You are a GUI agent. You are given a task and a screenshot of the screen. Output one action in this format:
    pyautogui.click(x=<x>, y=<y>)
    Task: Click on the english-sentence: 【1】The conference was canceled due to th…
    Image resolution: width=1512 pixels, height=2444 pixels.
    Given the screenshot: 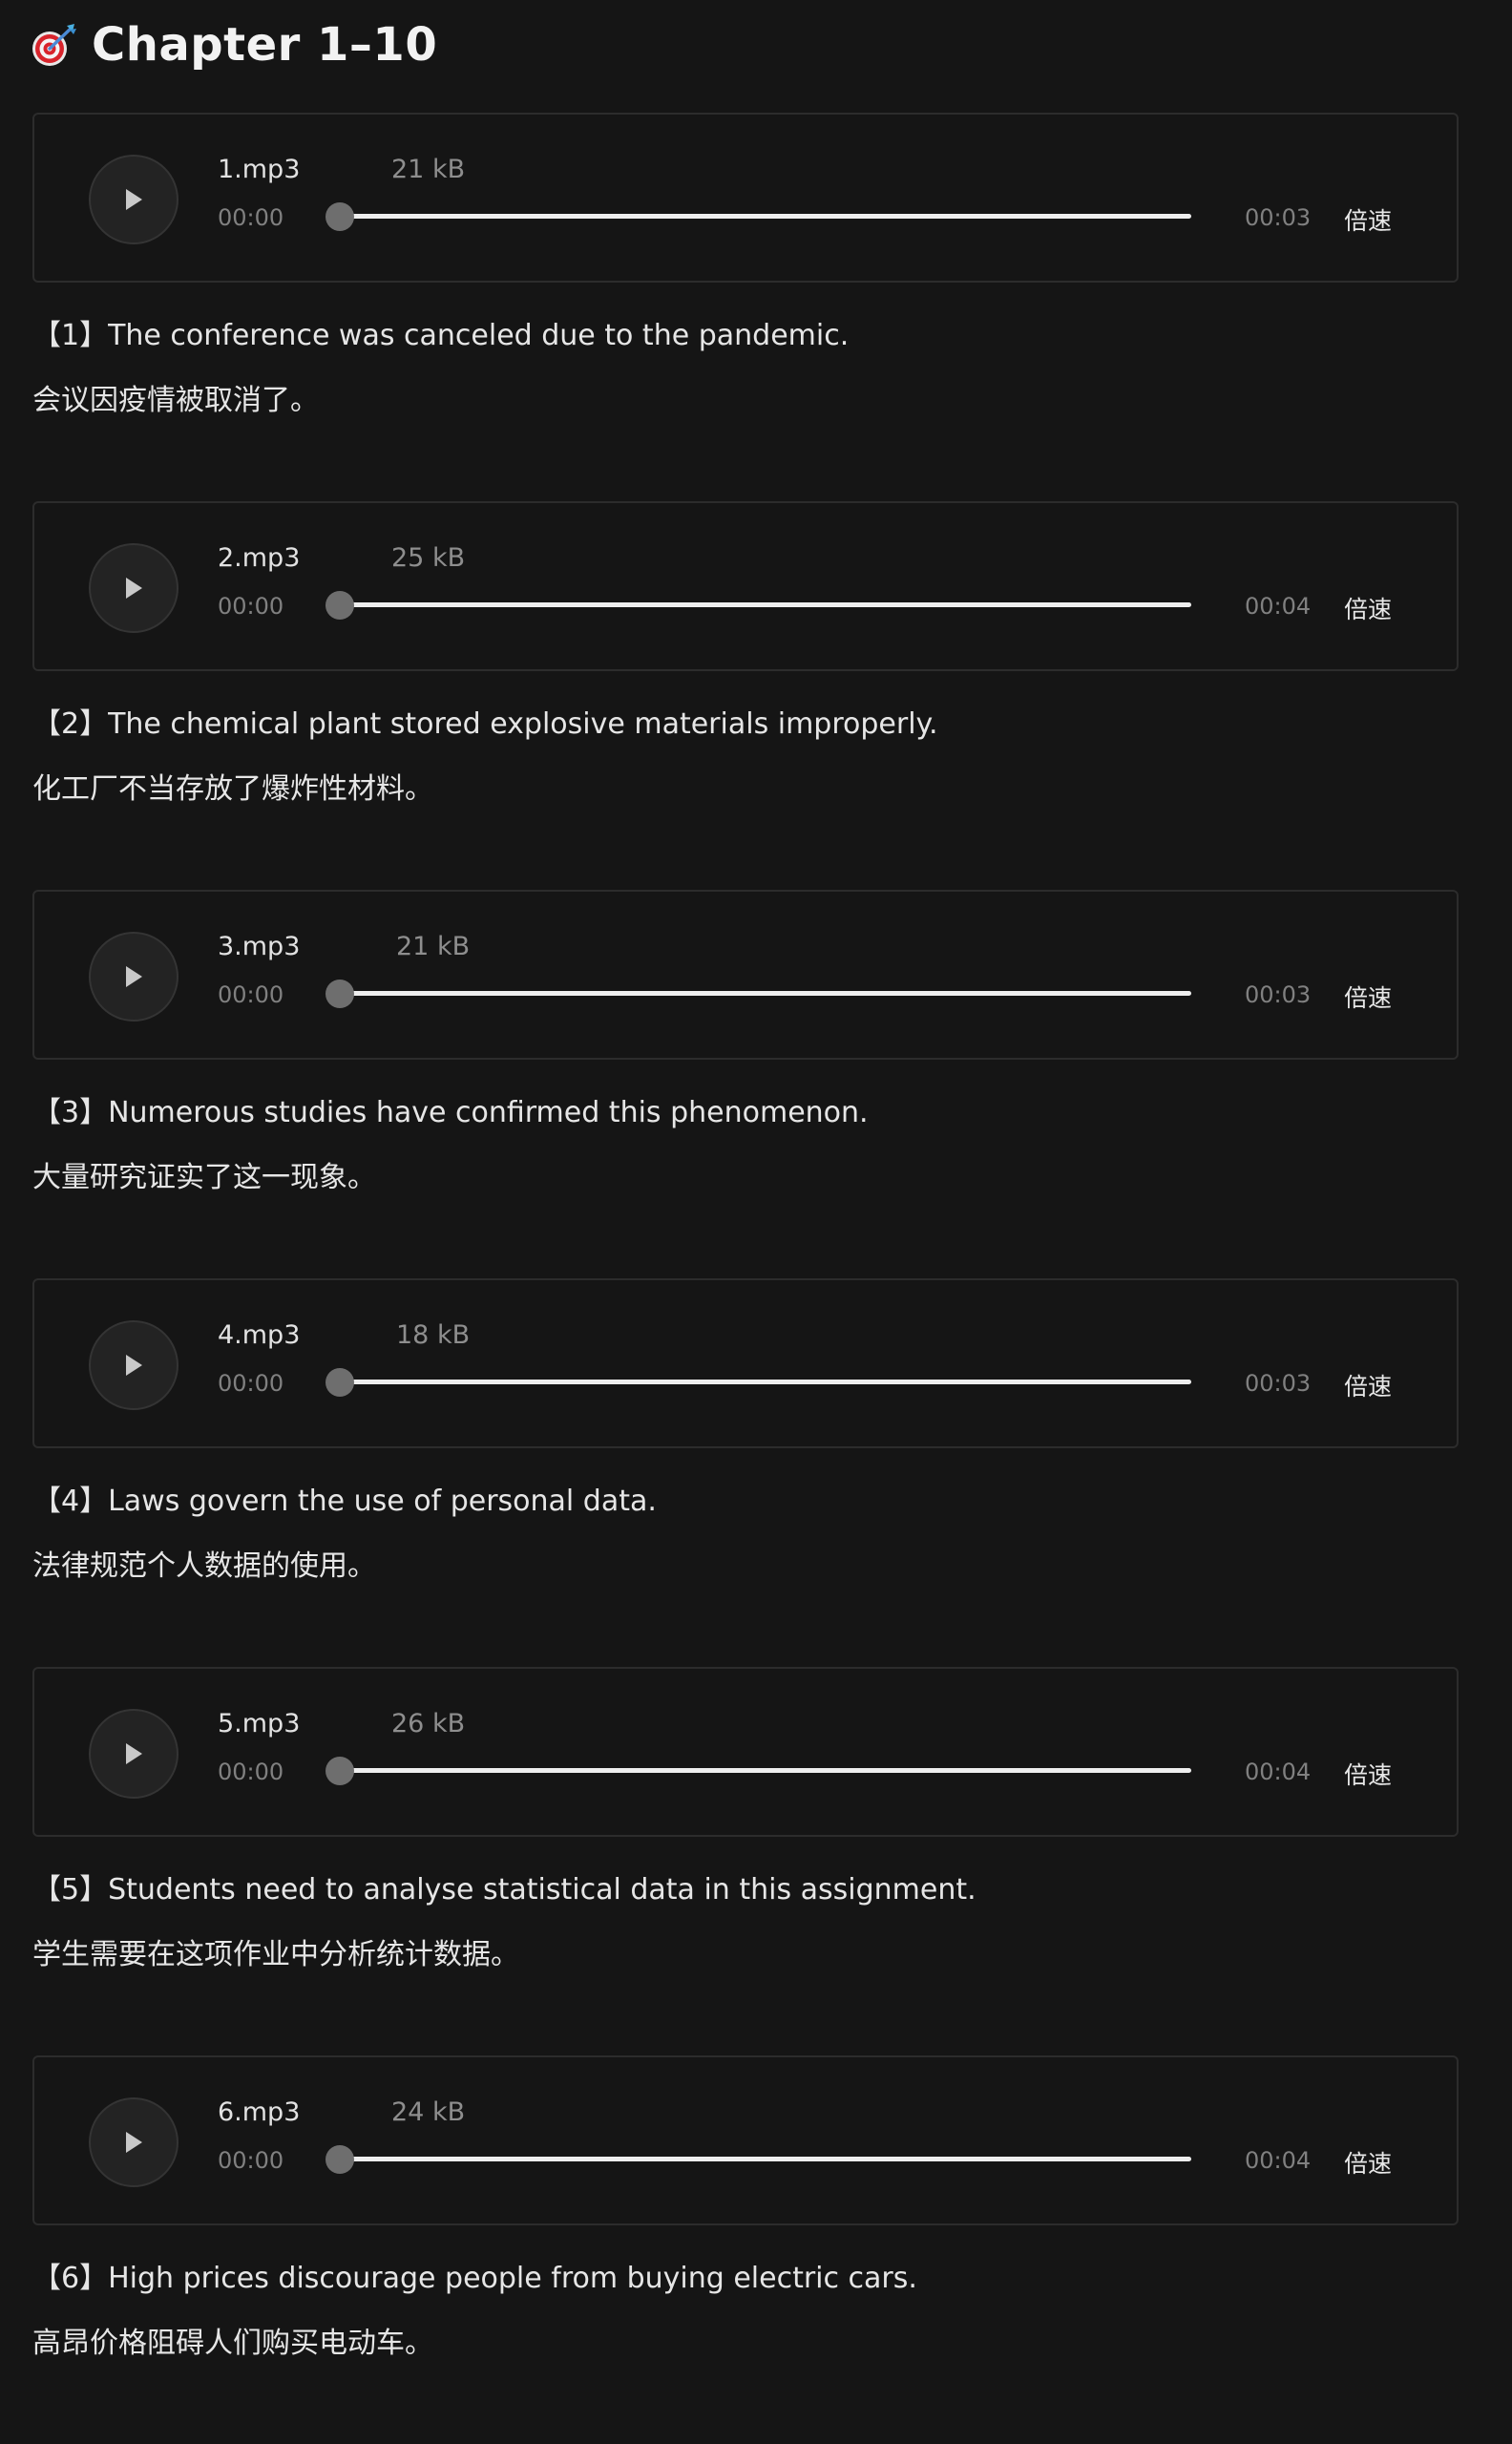 What is the action you would take?
    pyautogui.click(x=441, y=336)
    